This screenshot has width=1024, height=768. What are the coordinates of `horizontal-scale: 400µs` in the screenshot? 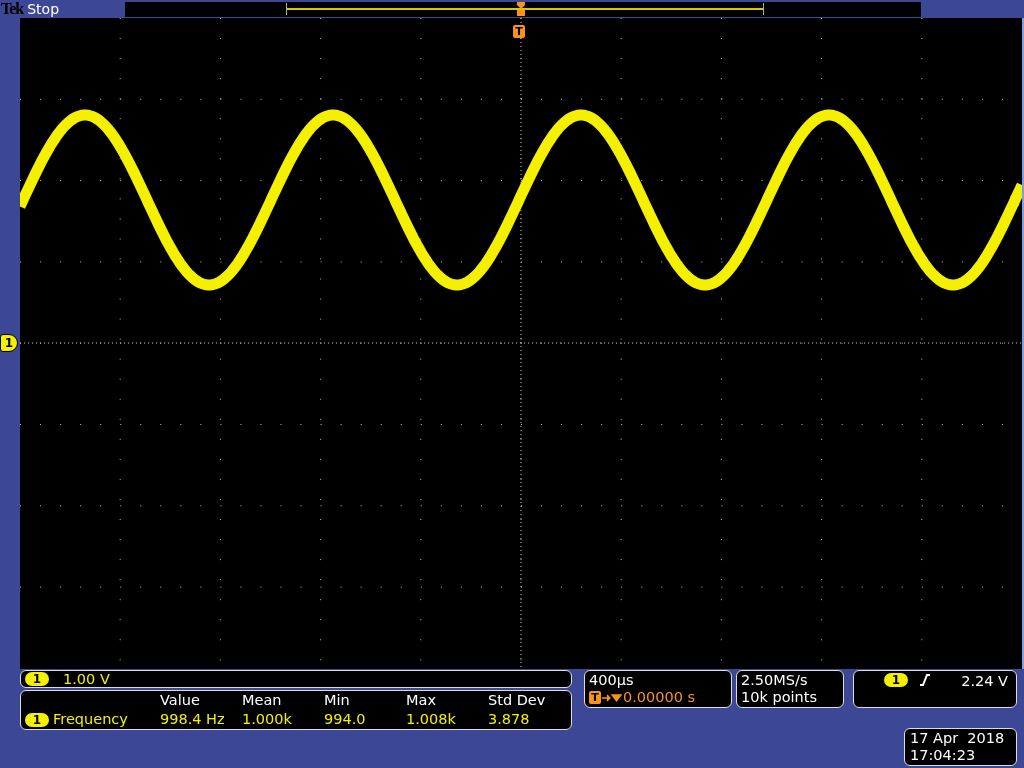 It's located at (612, 680).